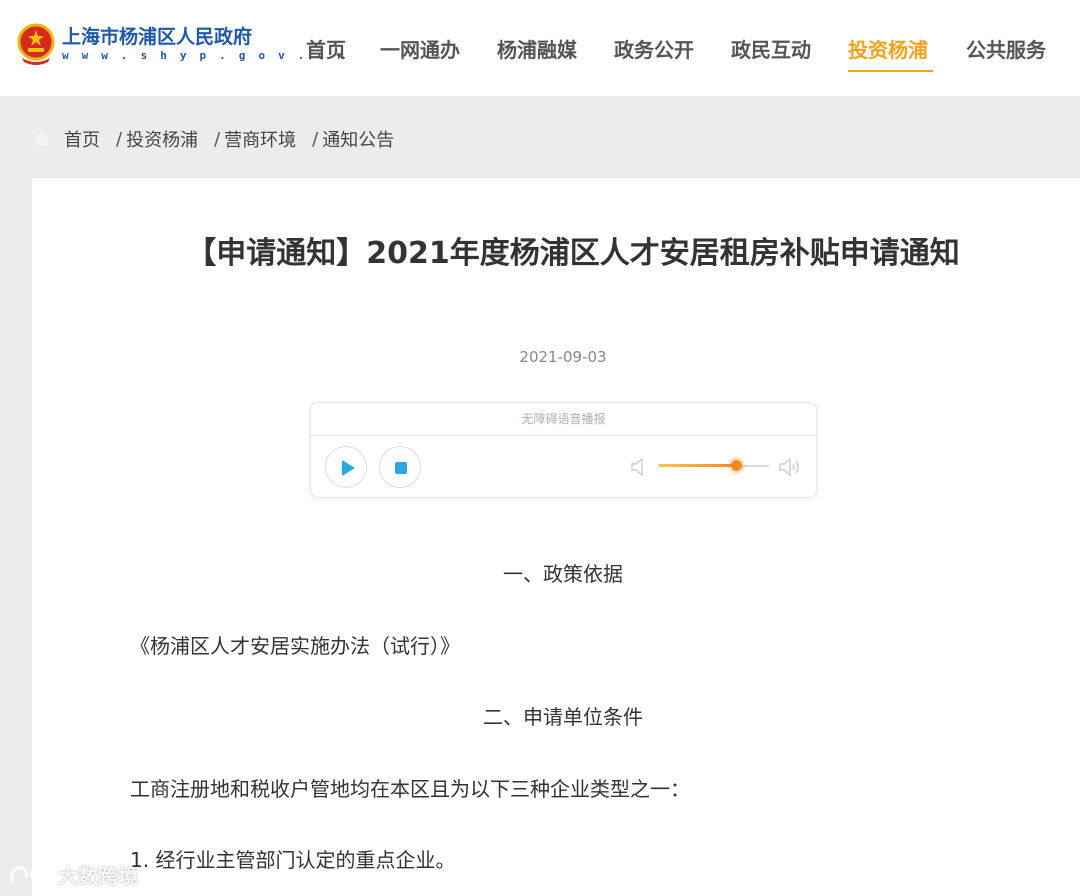 The height and width of the screenshot is (896, 1080). I want to click on volume-high-icon, so click(789, 467).